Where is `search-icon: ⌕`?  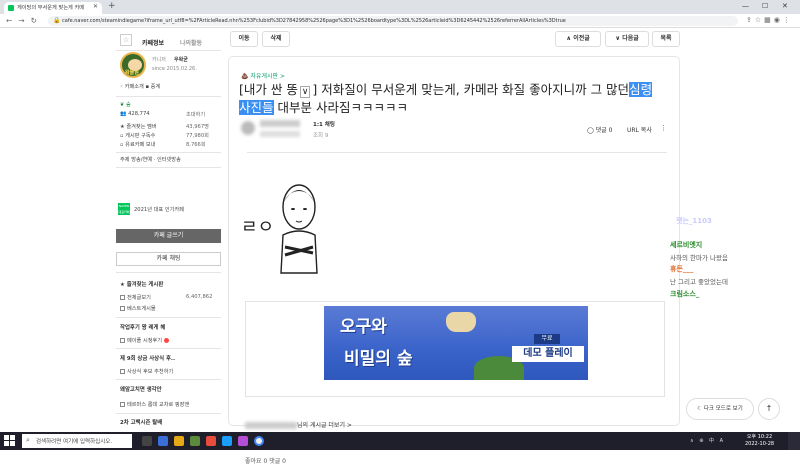
search-icon: ⌕ is located at coordinates (28, 440).